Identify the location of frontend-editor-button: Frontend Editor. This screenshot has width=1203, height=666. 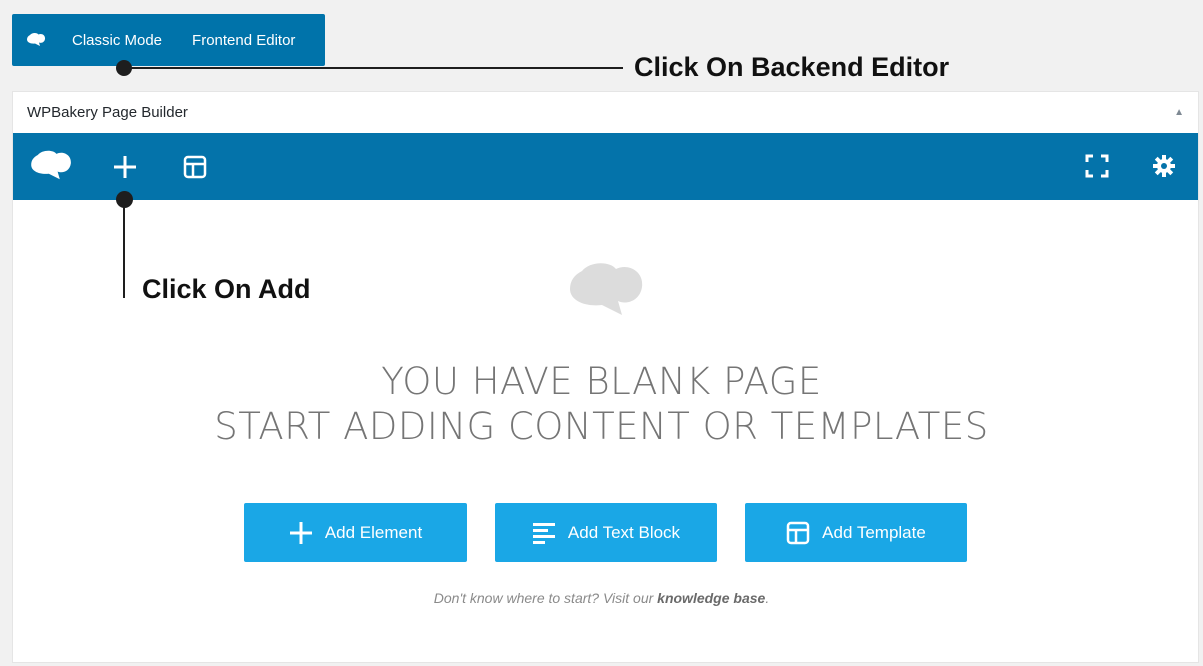
(243, 40).